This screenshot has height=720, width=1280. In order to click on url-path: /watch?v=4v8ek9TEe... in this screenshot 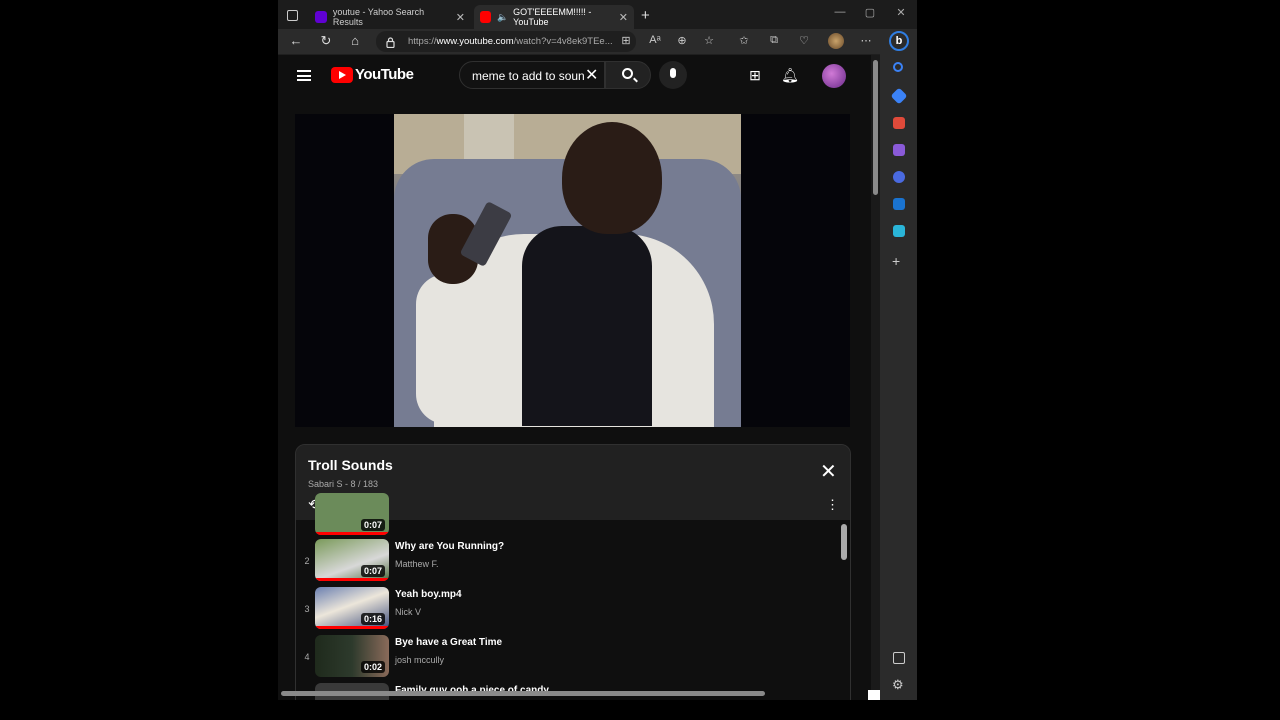, I will do `click(563, 41)`.